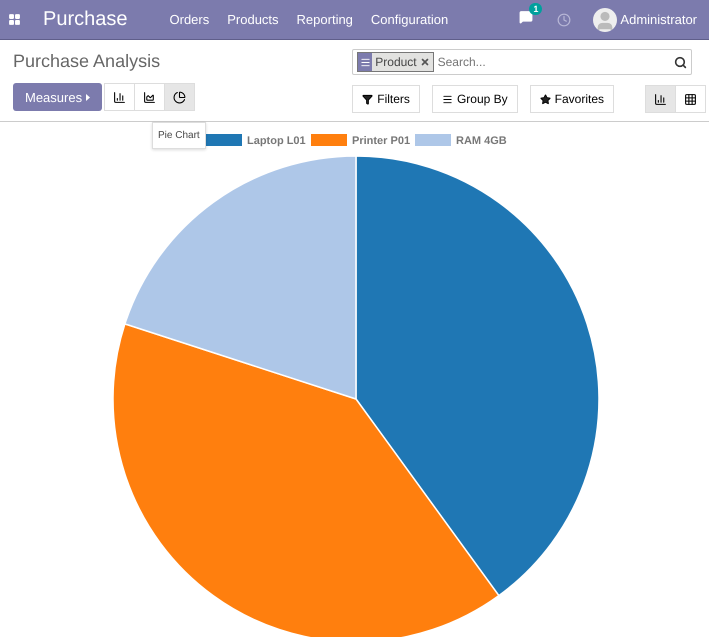 The height and width of the screenshot is (637, 709). I want to click on menu-item: Reporting, so click(324, 19).